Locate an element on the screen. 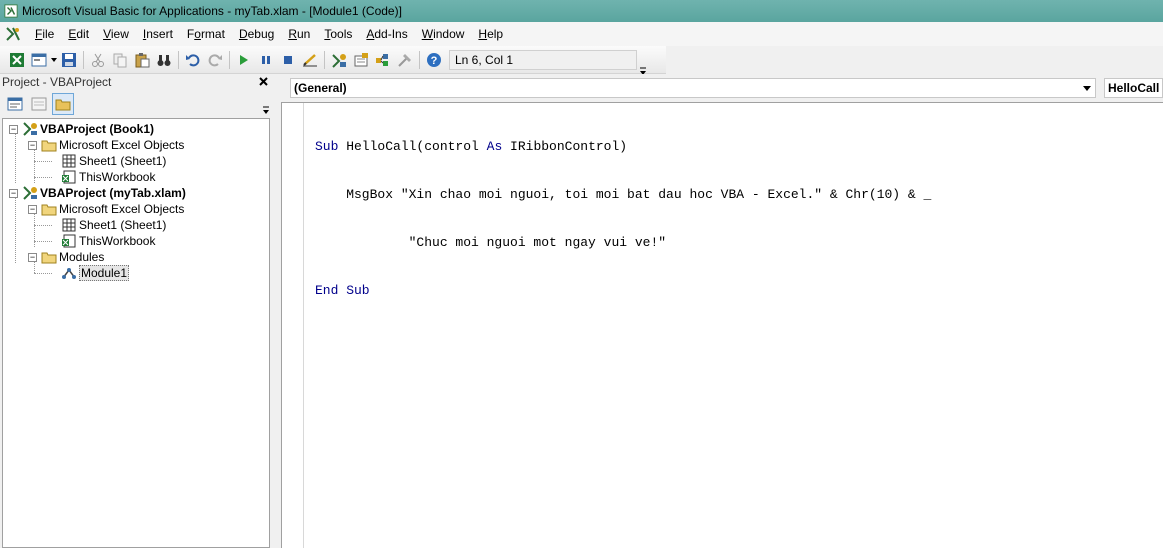 This screenshot has width=1163, height=548. menu-debug: Debug is located at coordinates (256, 34).